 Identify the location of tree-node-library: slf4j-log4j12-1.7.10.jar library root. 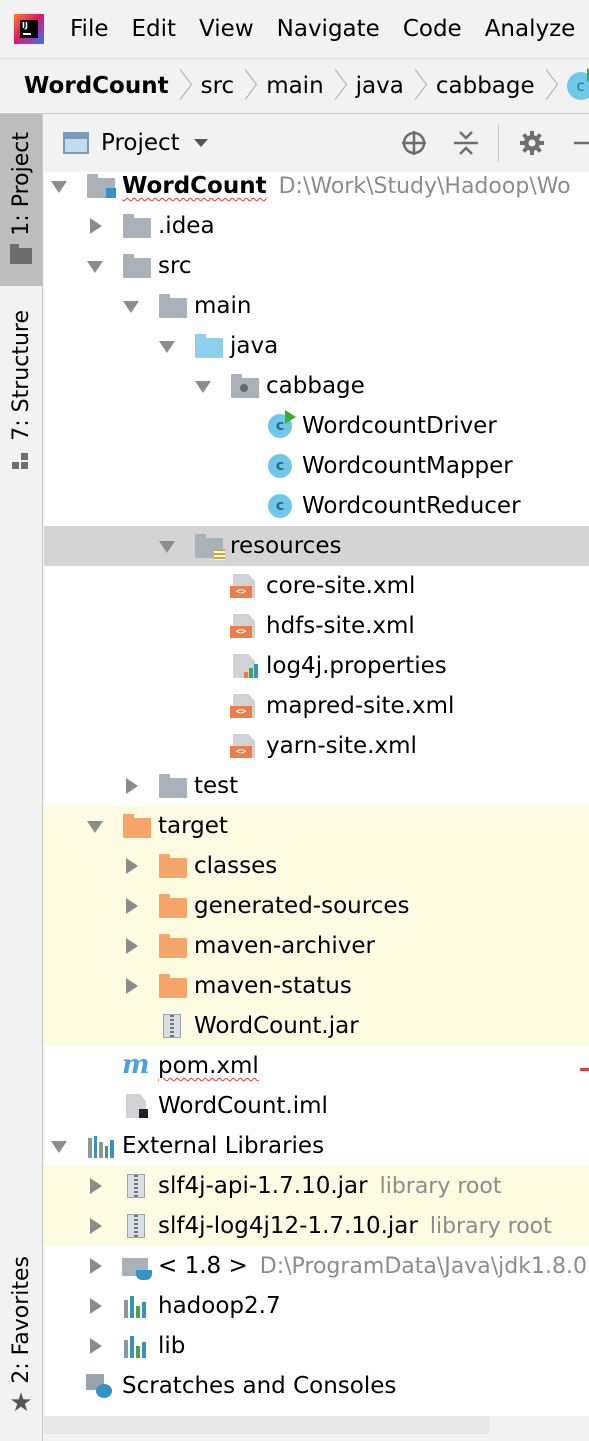
(316, 1226).